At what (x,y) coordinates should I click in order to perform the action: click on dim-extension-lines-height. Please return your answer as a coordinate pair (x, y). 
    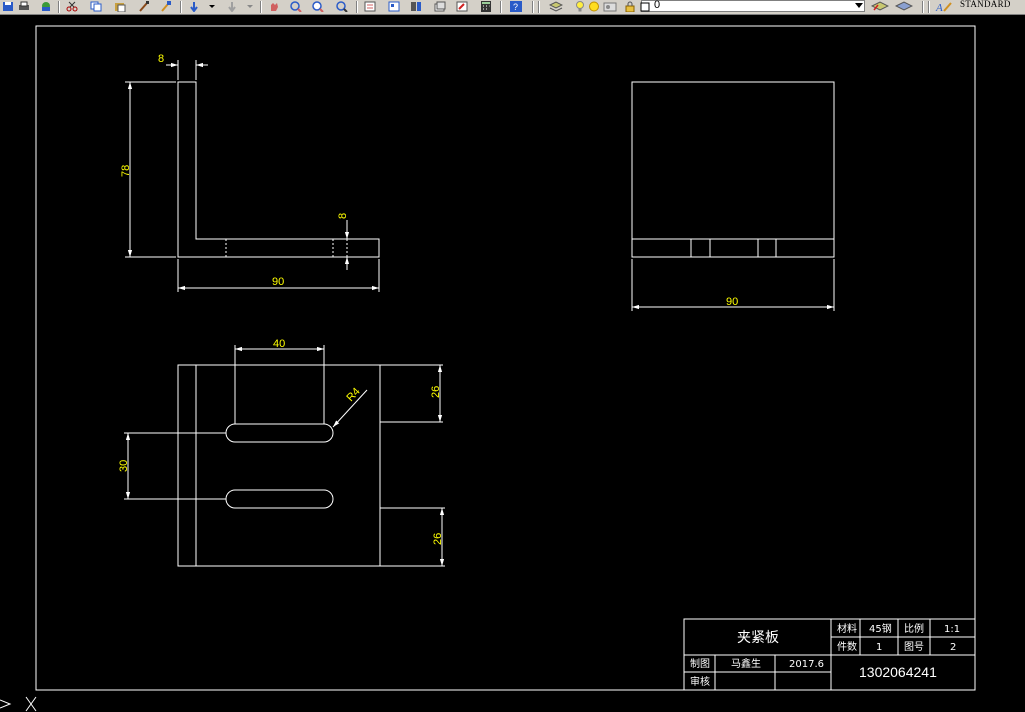
    Looking at the image, I should click on (150, 169).